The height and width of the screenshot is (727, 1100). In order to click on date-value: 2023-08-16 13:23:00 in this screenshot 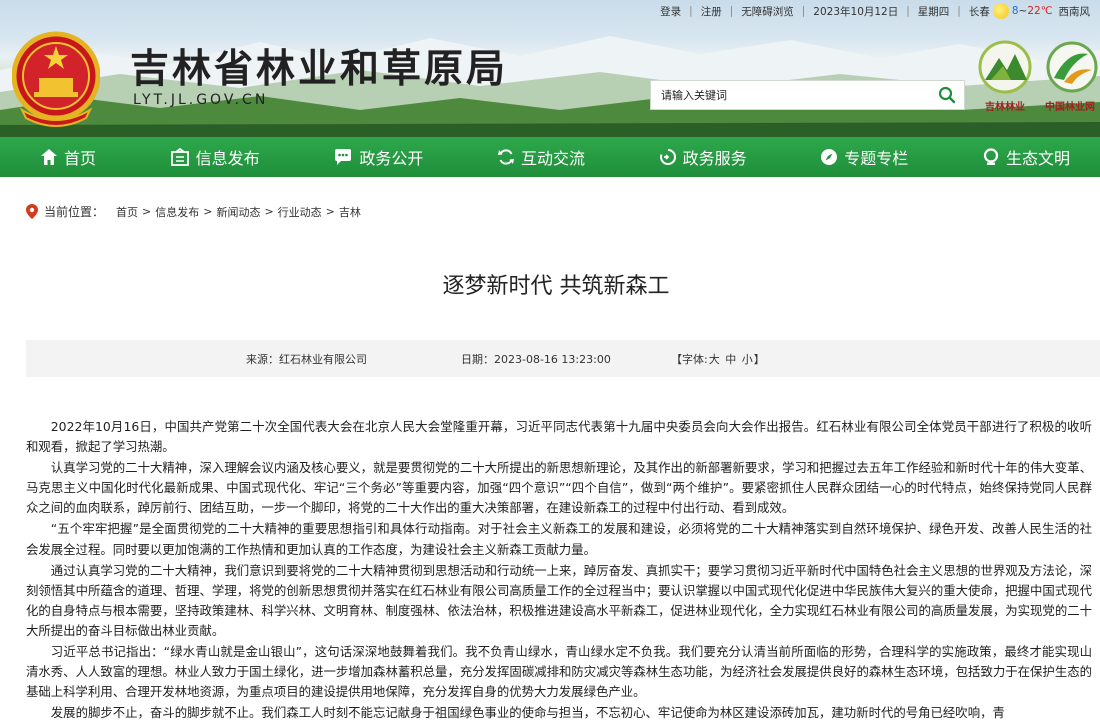, I will do `click(552, 359)`.